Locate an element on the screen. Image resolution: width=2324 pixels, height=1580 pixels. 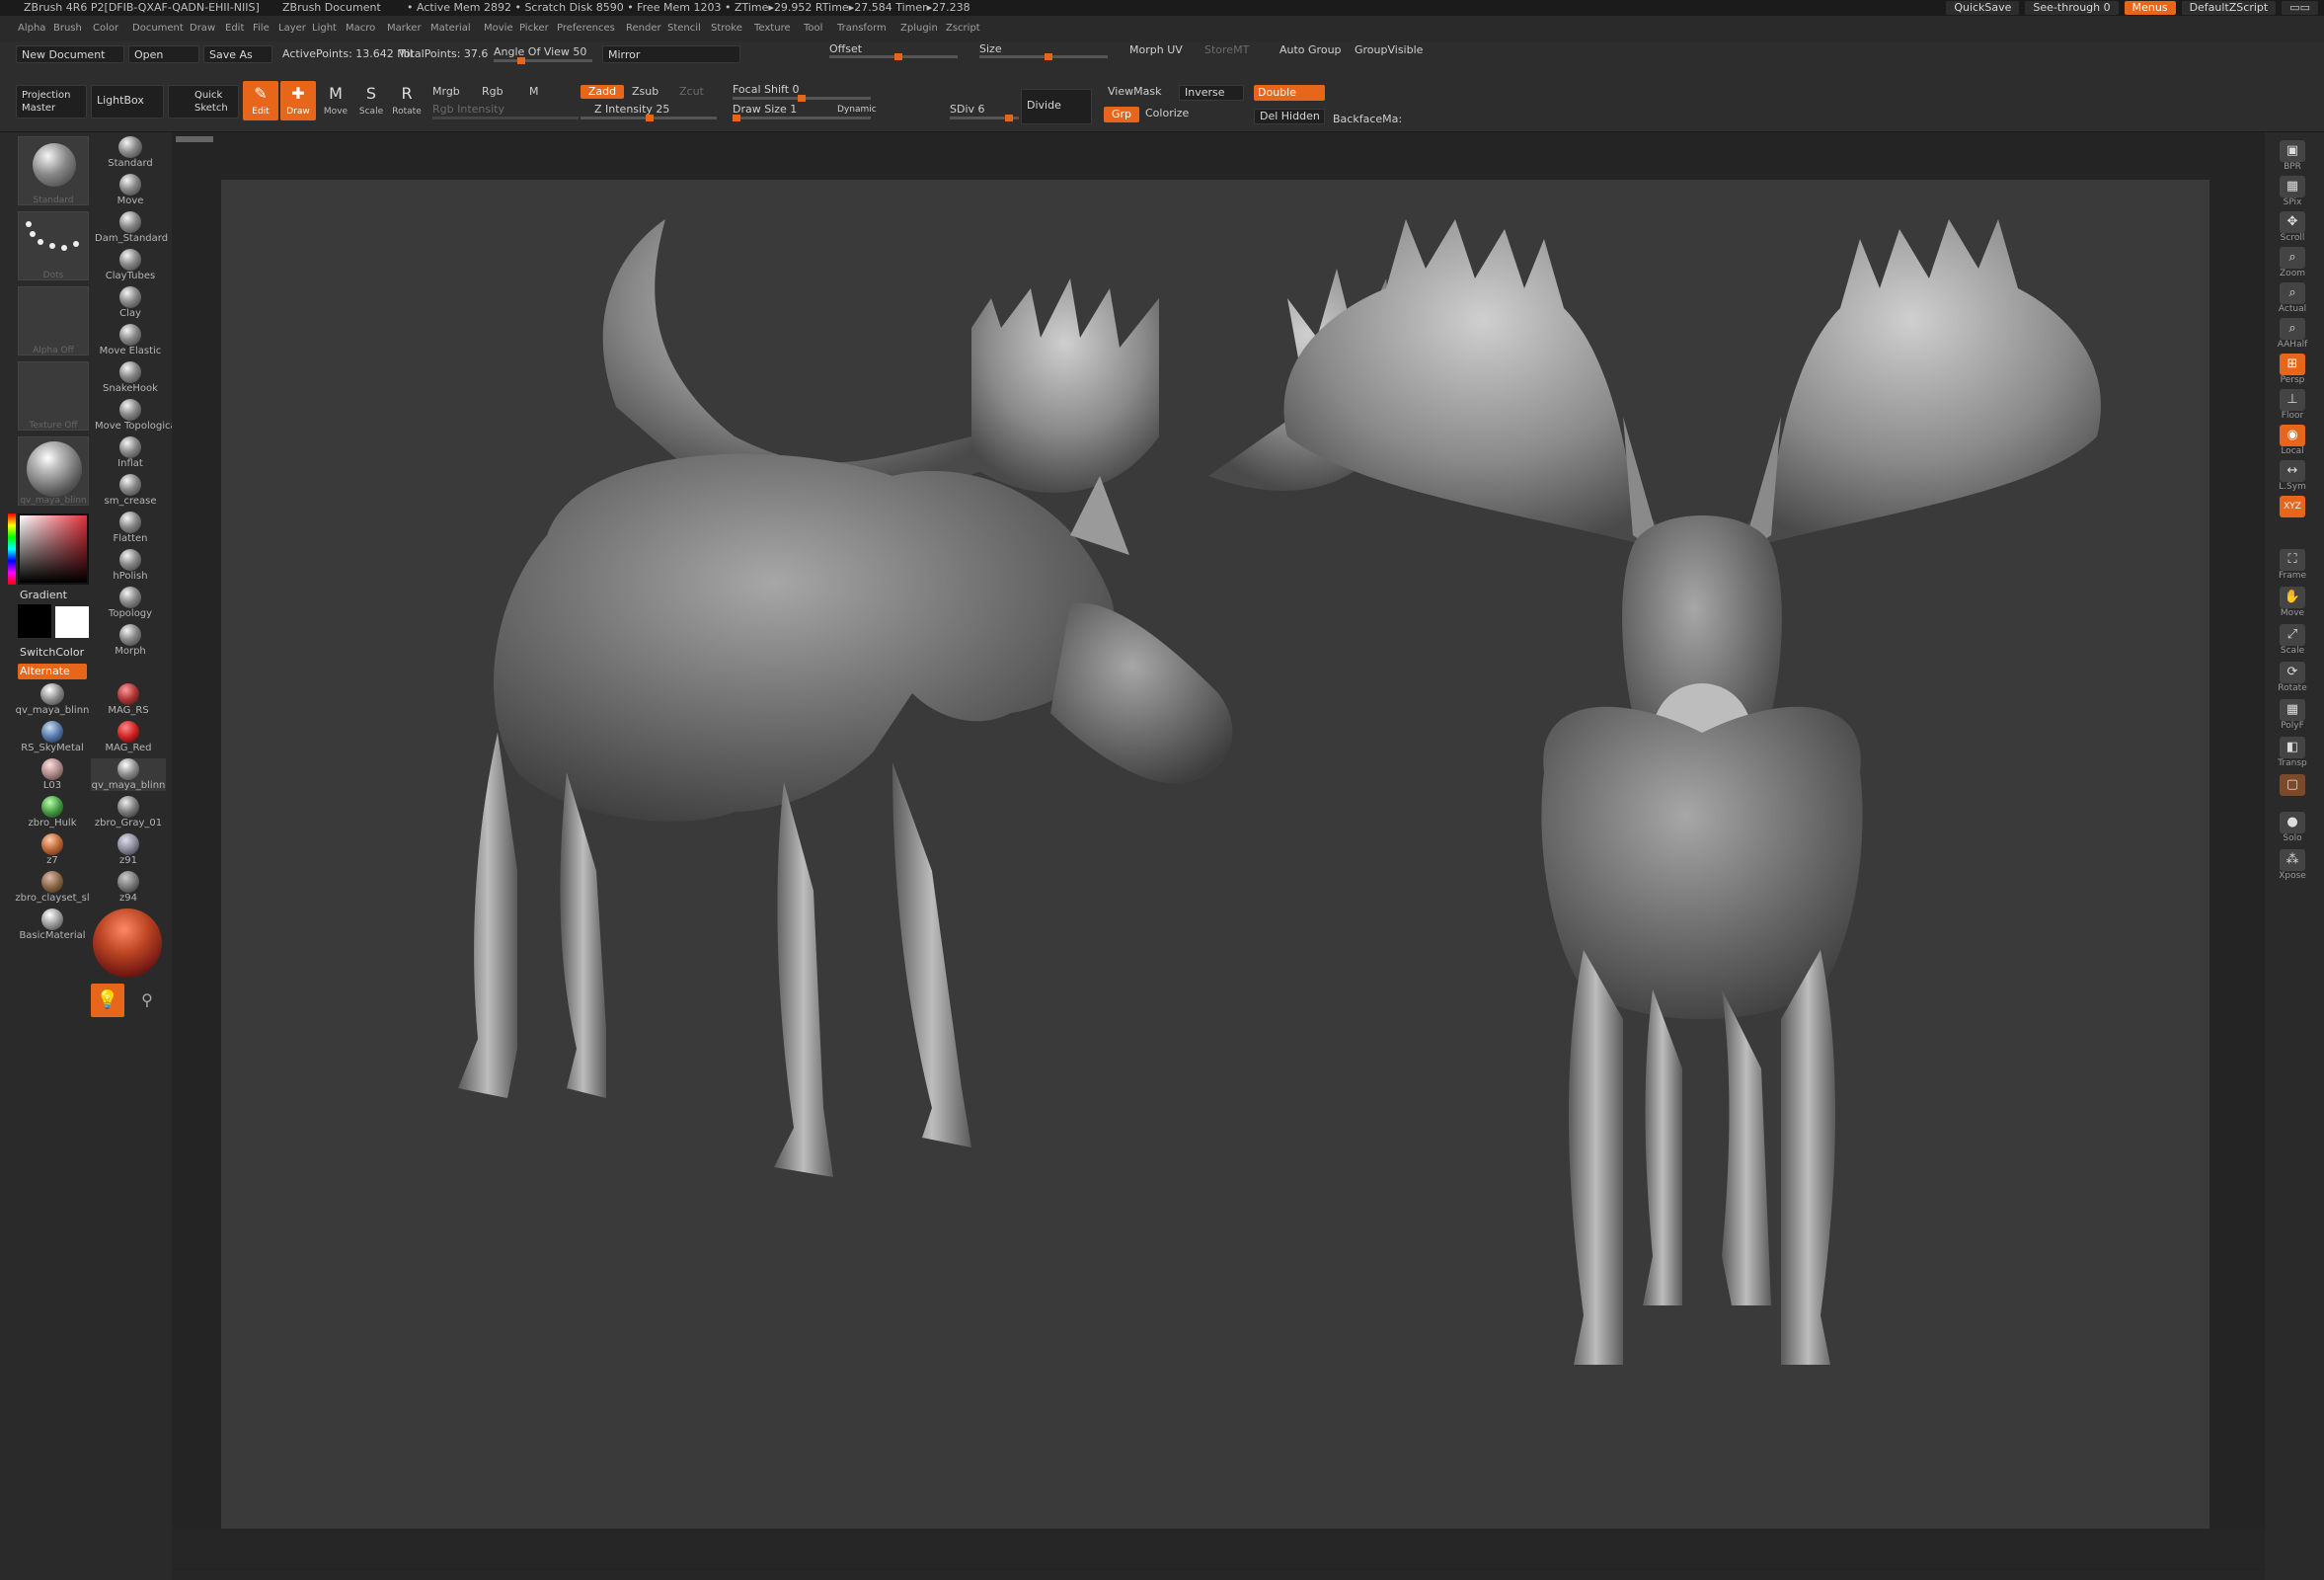
polyf-button: ▦ PolyF is located at coordinates (2292, 716).